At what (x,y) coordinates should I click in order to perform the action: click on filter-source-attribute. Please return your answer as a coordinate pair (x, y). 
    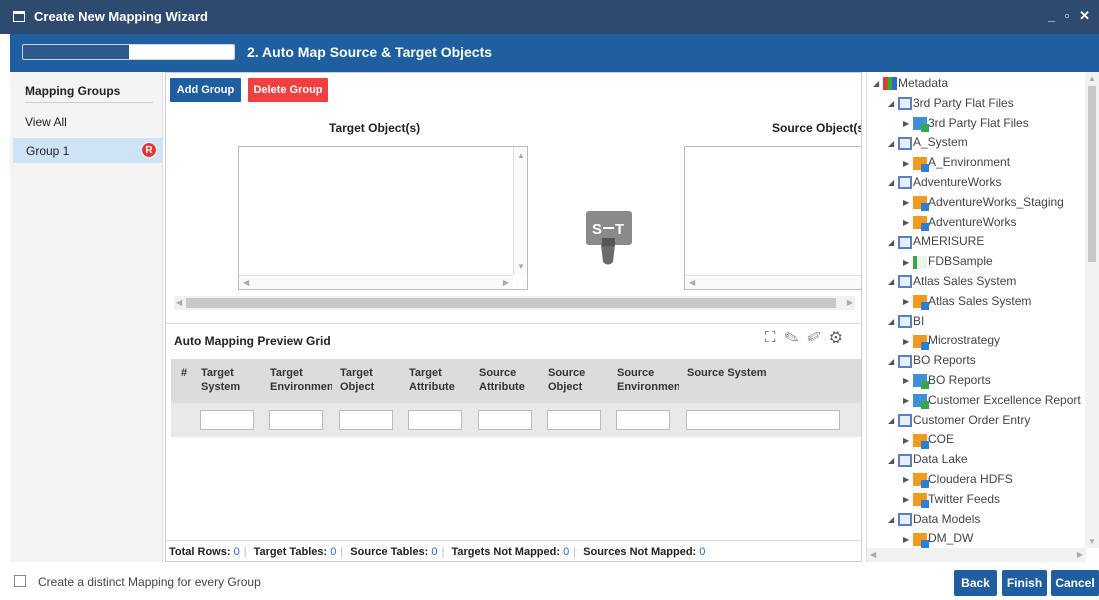
    Looking at the image, I should click on (505, 420).